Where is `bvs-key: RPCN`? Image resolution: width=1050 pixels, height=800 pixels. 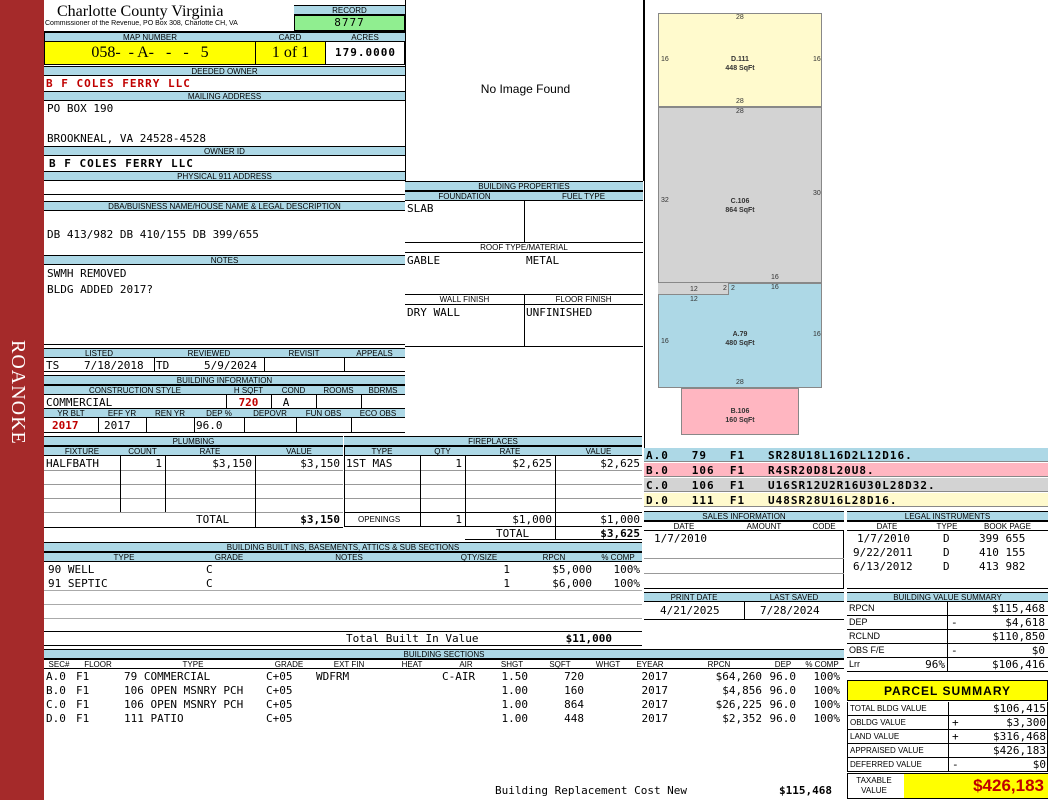
bvs-key: RPCN is located at coordinates (862, 608).